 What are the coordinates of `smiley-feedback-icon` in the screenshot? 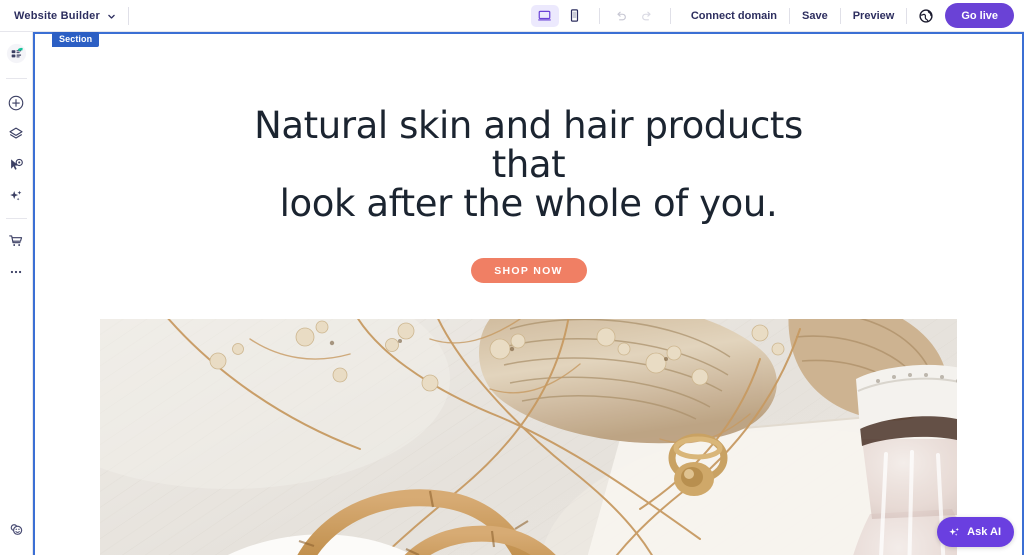 It's located at (16, 529).